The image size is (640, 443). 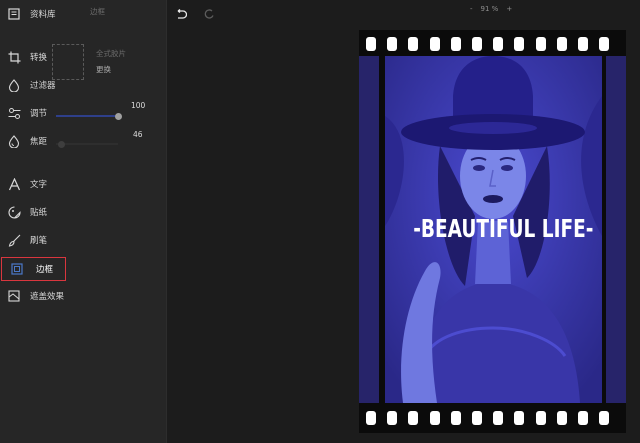 What do you see at coordinates (61, 144) in the screenshot?
I see `focus-slider-thumb` at bounding box center [61, 144].